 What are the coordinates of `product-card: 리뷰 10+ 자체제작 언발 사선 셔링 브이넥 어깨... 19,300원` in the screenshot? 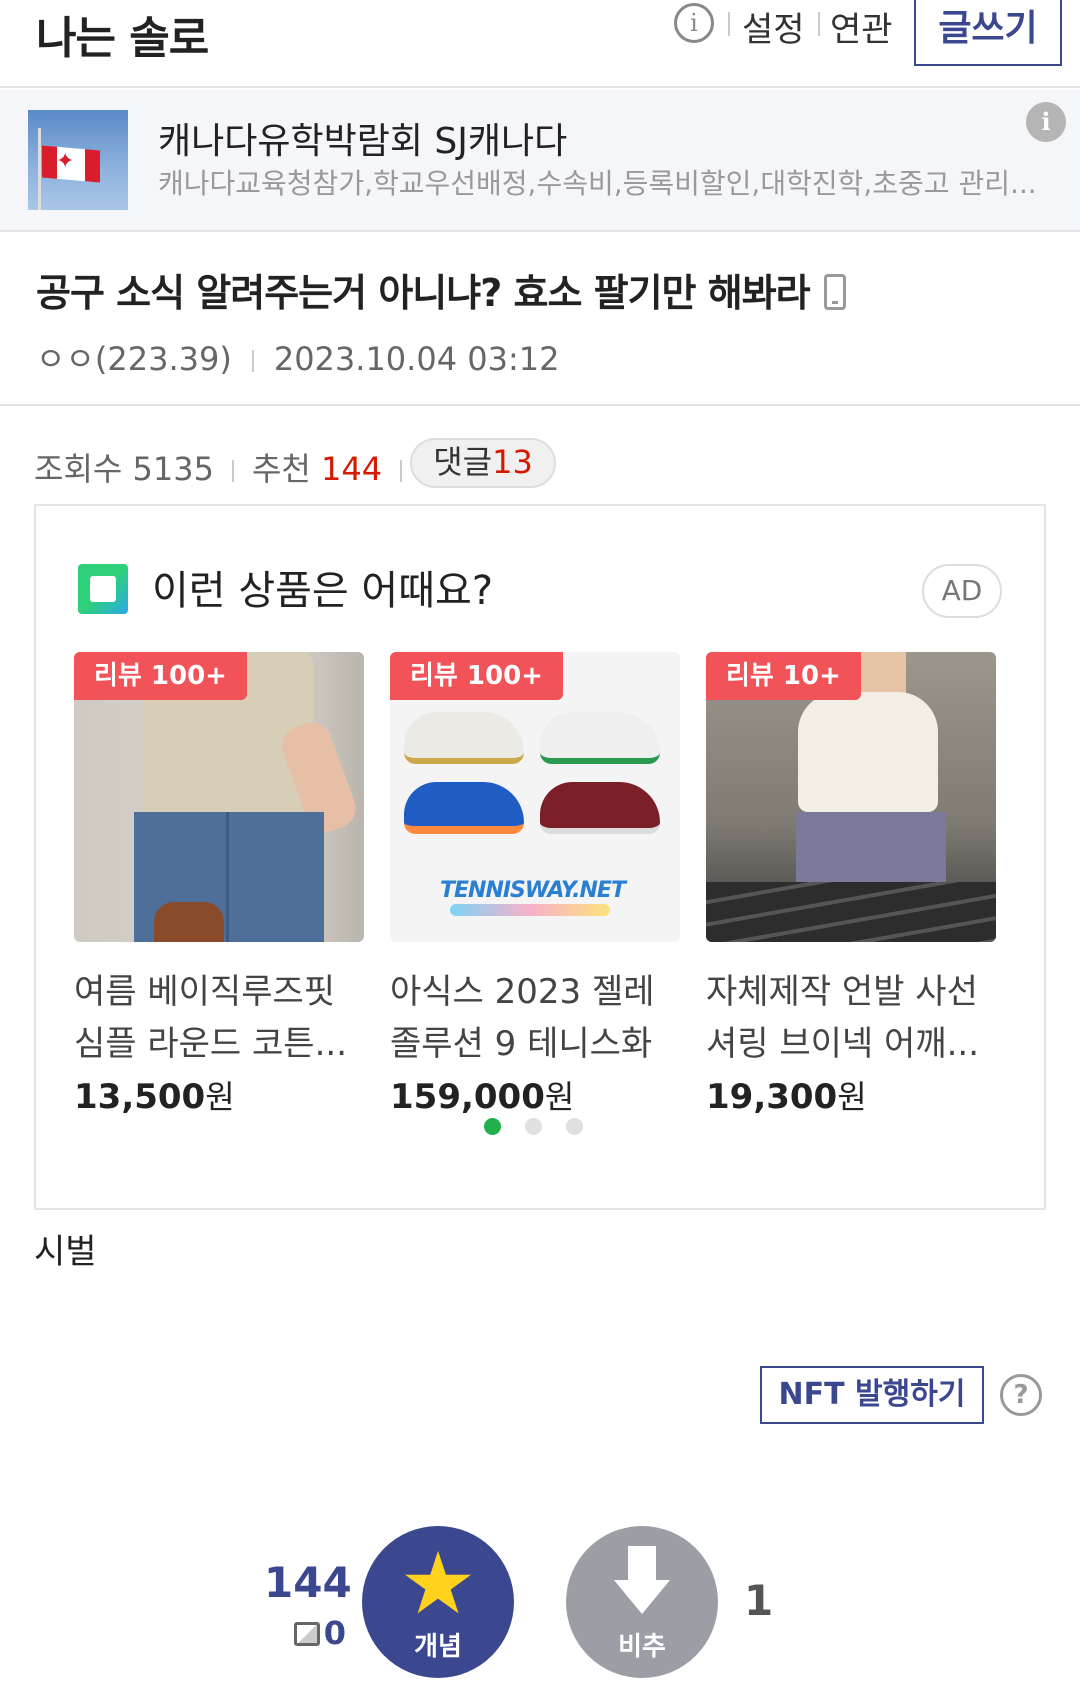 It's located at (851, 885).